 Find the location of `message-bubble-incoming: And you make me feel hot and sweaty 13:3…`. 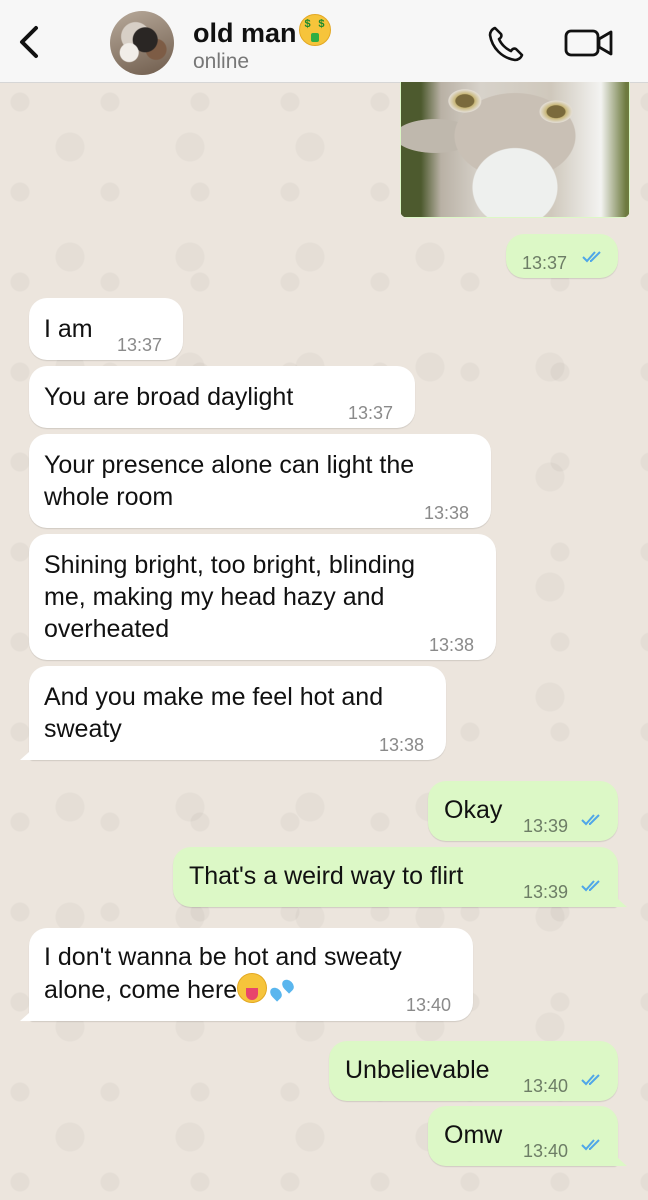

message-bubble-incoming: And you make me feel hot and sweaty 13:3… is located at coordinates (233, 713).